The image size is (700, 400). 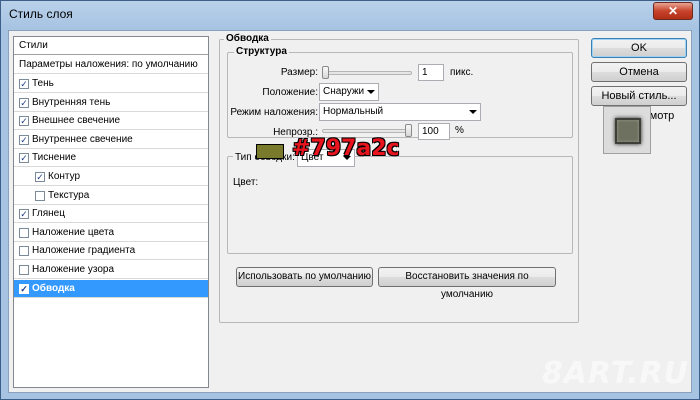 What do you see at coordinates (434, 131) in the screenshot?
I see `opacity-input: 100` at bounding box center [434, 131].